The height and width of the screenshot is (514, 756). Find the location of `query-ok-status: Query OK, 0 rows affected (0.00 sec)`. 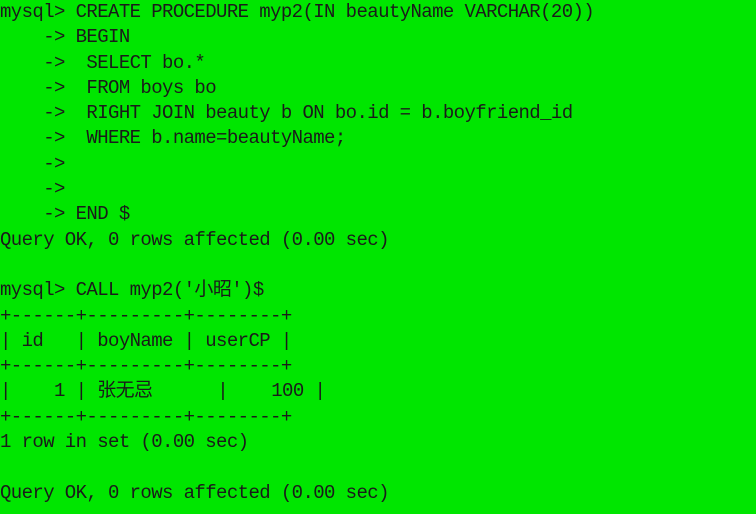

query-ok-status: Query OK, 0 rows affected (0.00 sec) is located at coordinates (194, 239).